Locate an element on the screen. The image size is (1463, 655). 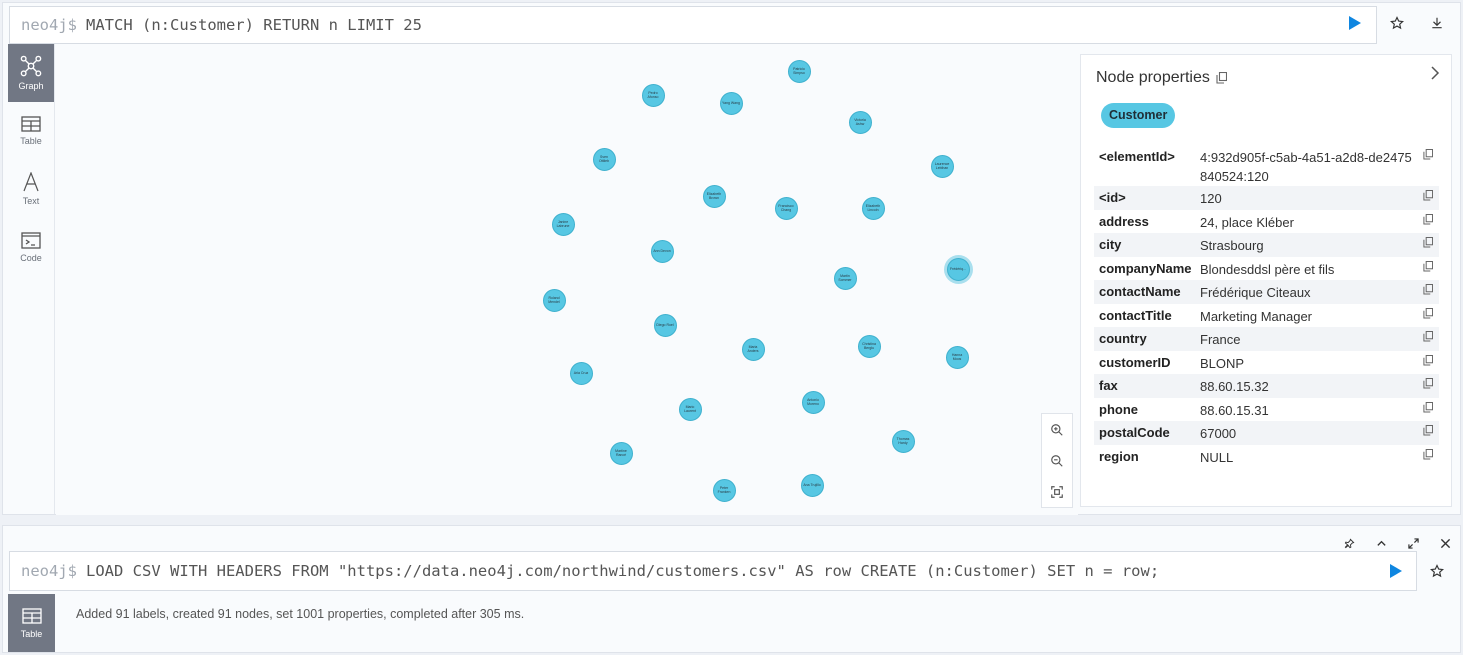
view-graph-button: Graph is located at coordinates (31, 73).